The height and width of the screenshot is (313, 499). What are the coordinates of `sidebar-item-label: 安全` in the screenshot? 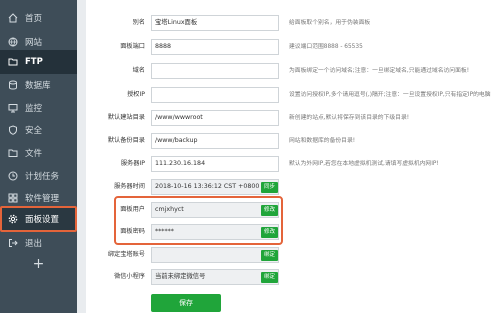 It's located at (34, 131).